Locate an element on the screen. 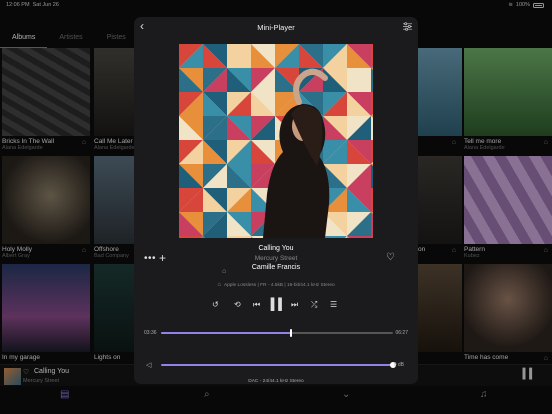 This screenshot has height=414, width=552. volume-slider is located at coordinates (278, 365).